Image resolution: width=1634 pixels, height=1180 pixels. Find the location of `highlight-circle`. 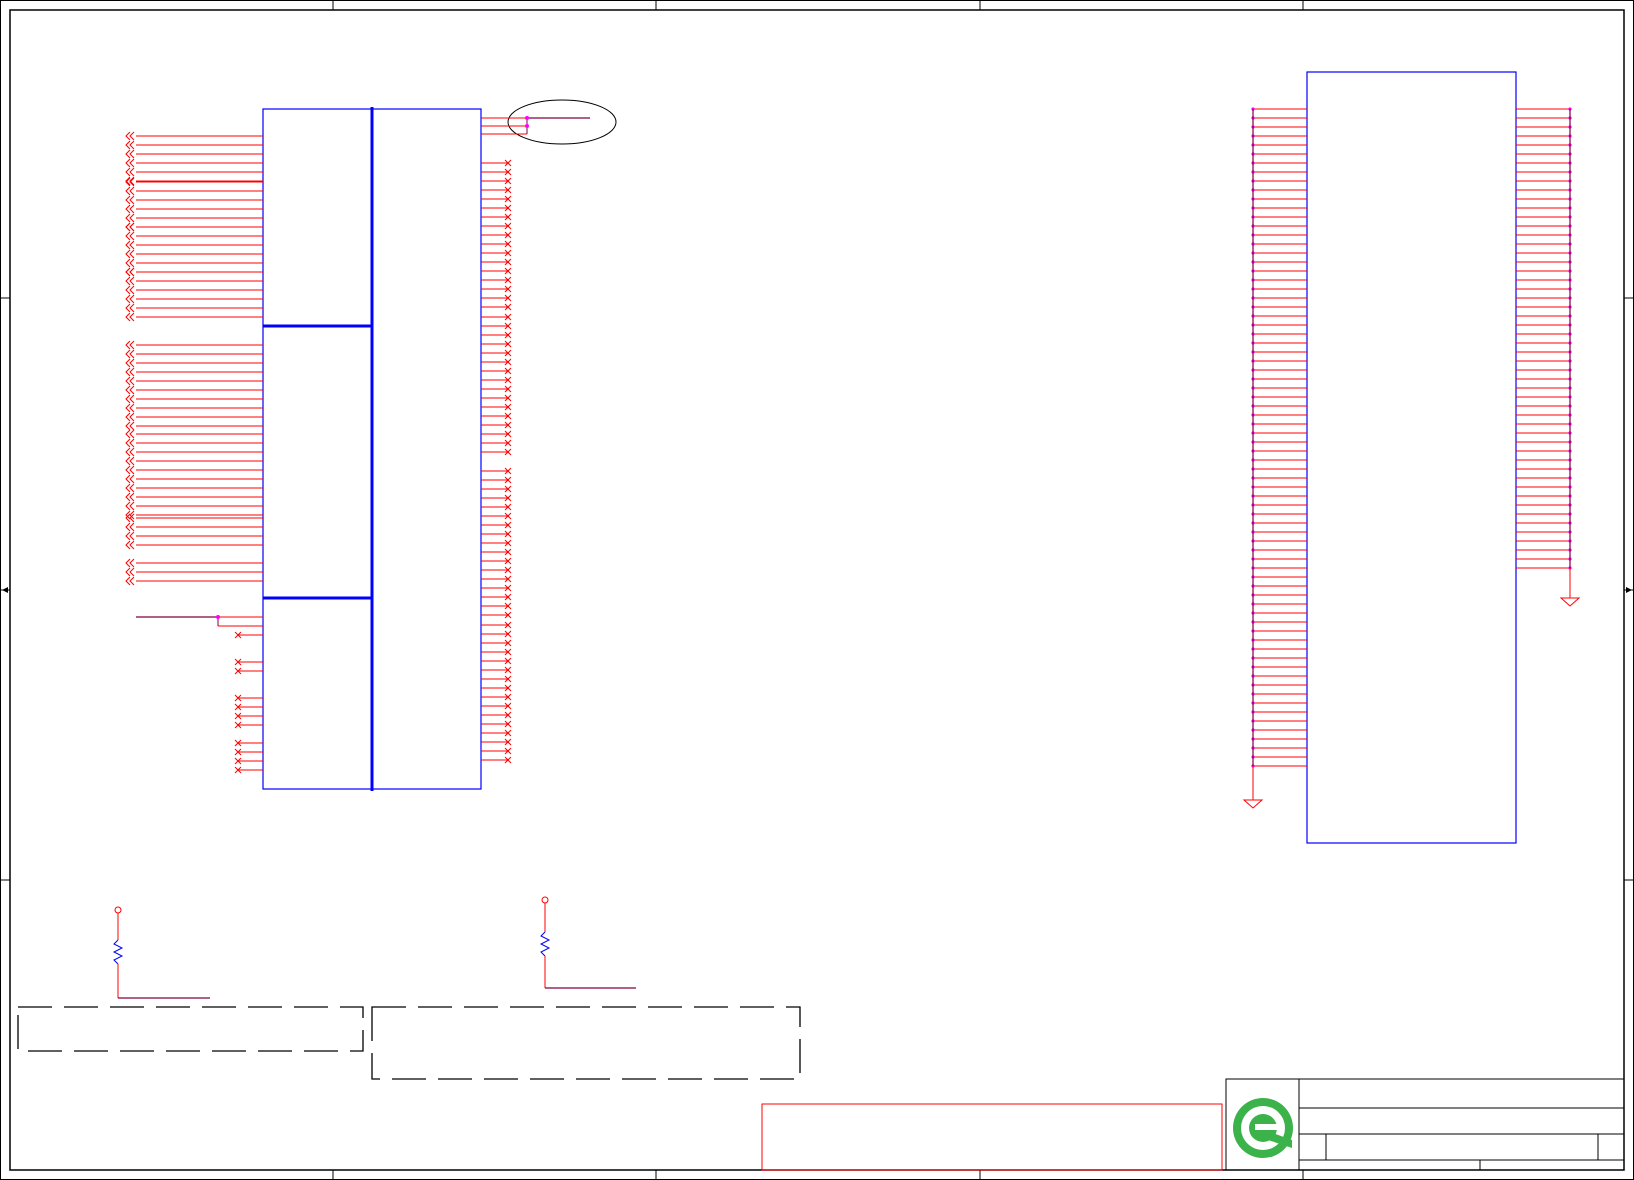

highlight-circle is located at coordinates (549, 122).